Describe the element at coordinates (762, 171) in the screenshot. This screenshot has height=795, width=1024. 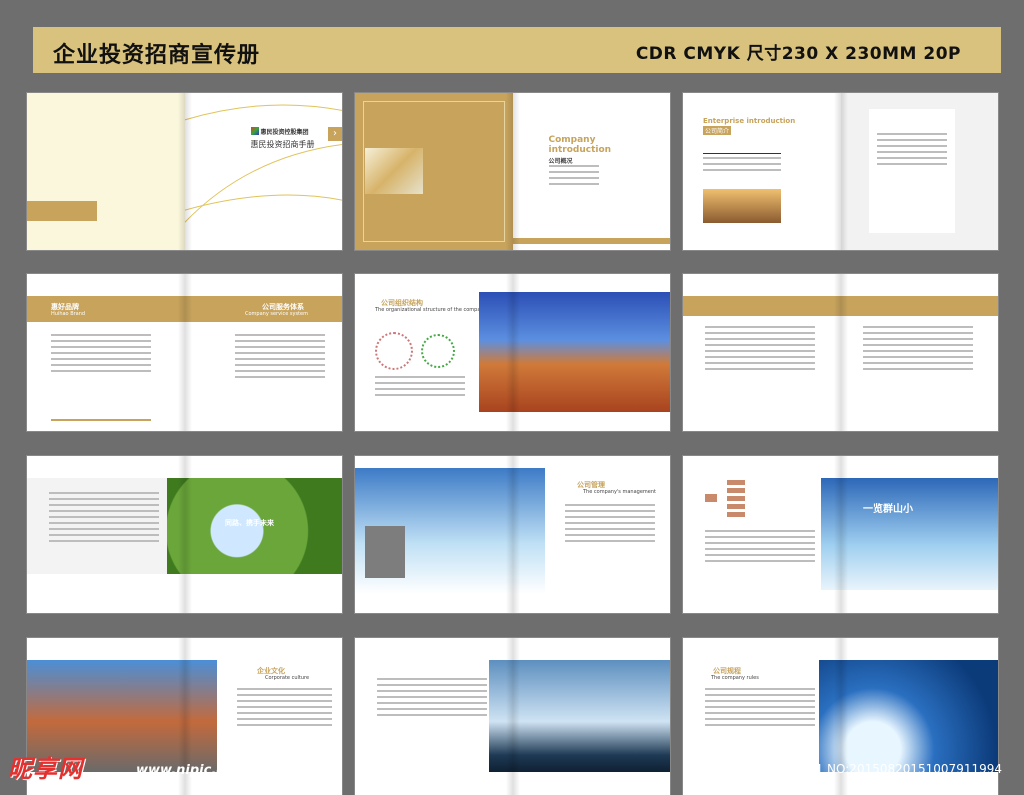
I see `enterprise-left-page: Enterprise introduction 公司简介` at that location.